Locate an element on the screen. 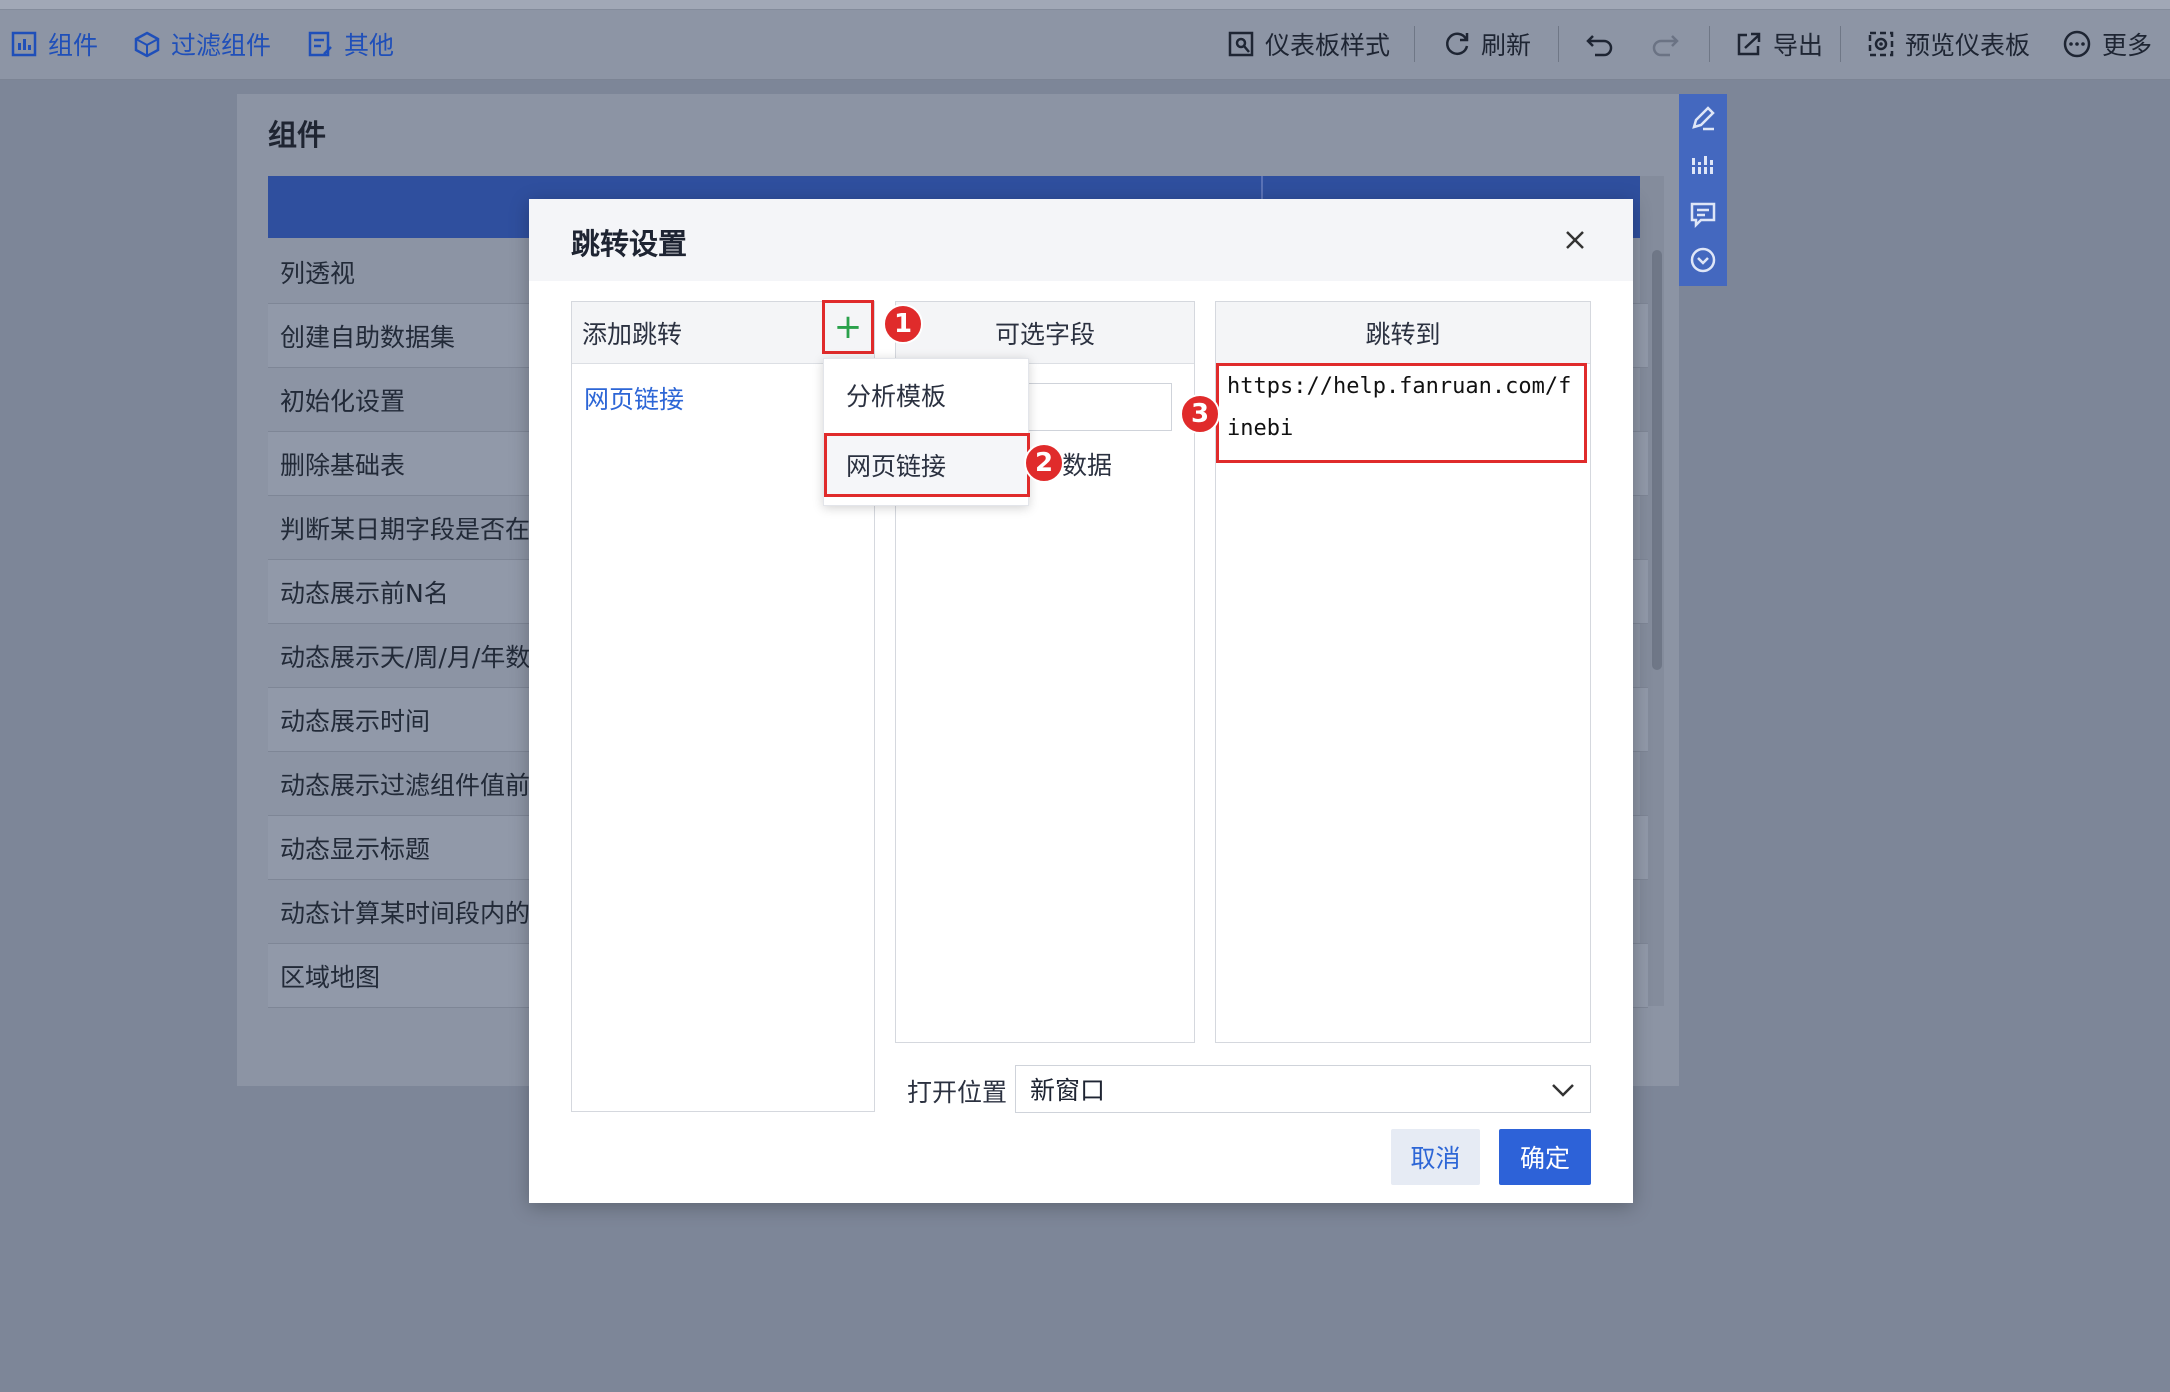 The height and width of the screenshot is (1392, 2170). close-icon is located at coordinates (1575, 240).